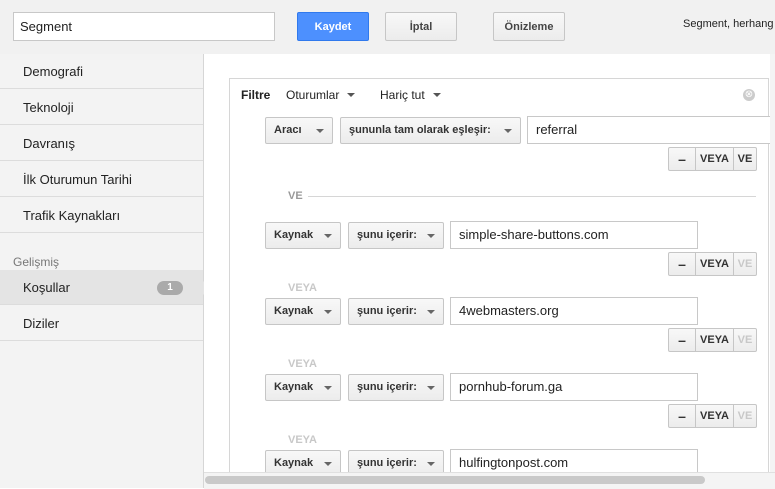 This screenshot has height=489, width=775. I want to click on sidebar-item-traffic-sources: Trafik Kaynakları, so click(101, 215).